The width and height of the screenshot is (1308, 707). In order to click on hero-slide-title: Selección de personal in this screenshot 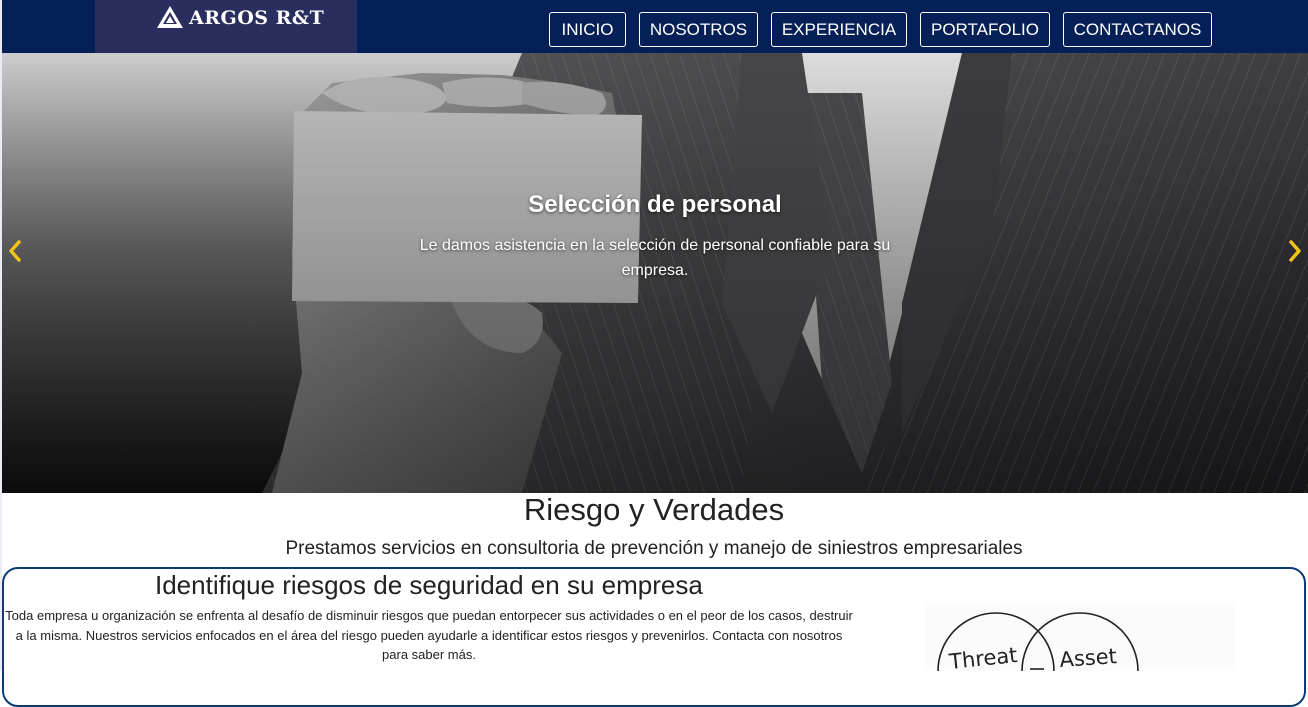, I will do `click(655, 204)`.